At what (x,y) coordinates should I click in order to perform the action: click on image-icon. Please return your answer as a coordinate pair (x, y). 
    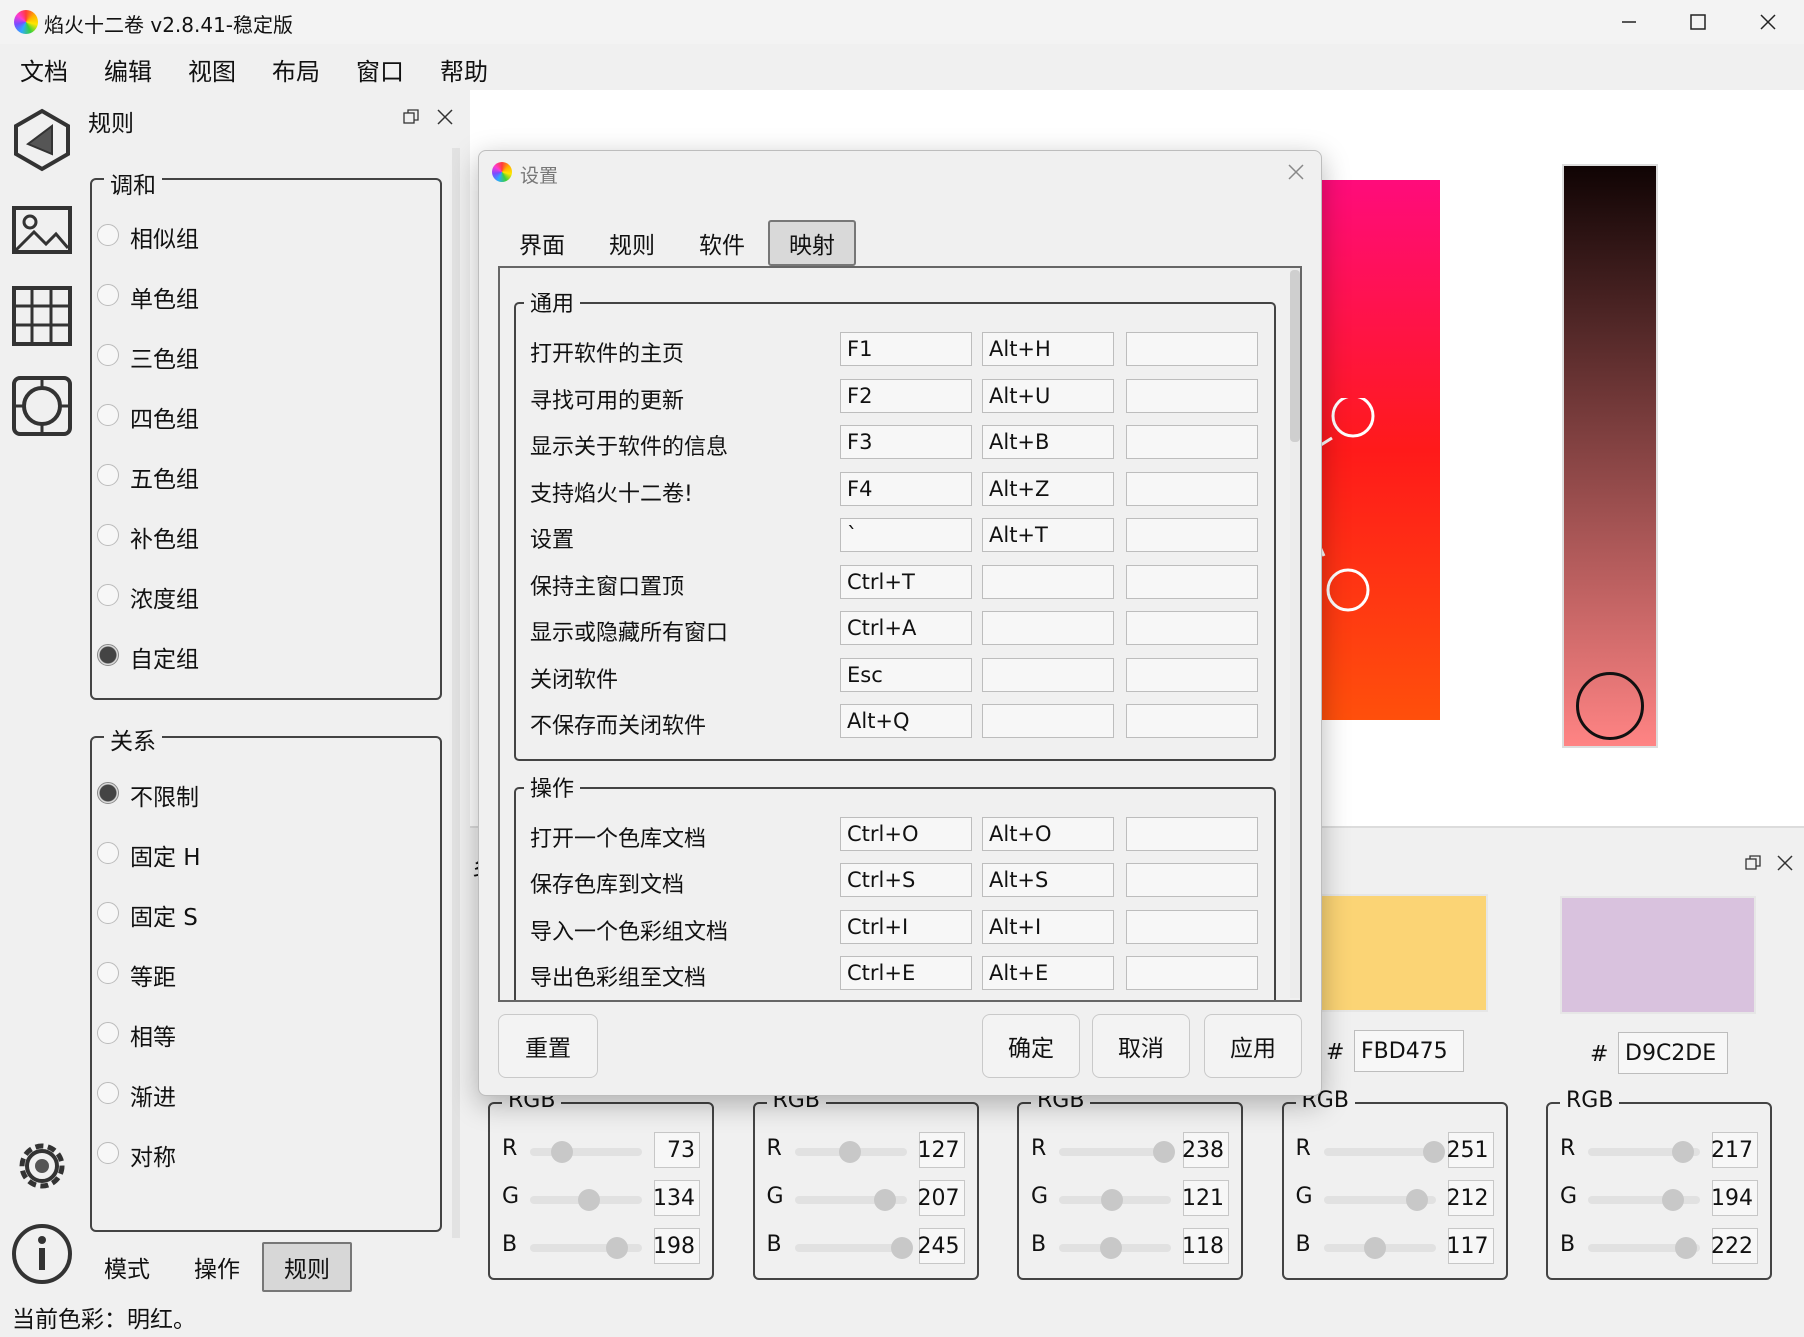
    Looking at the image, I should click on (42, 230).